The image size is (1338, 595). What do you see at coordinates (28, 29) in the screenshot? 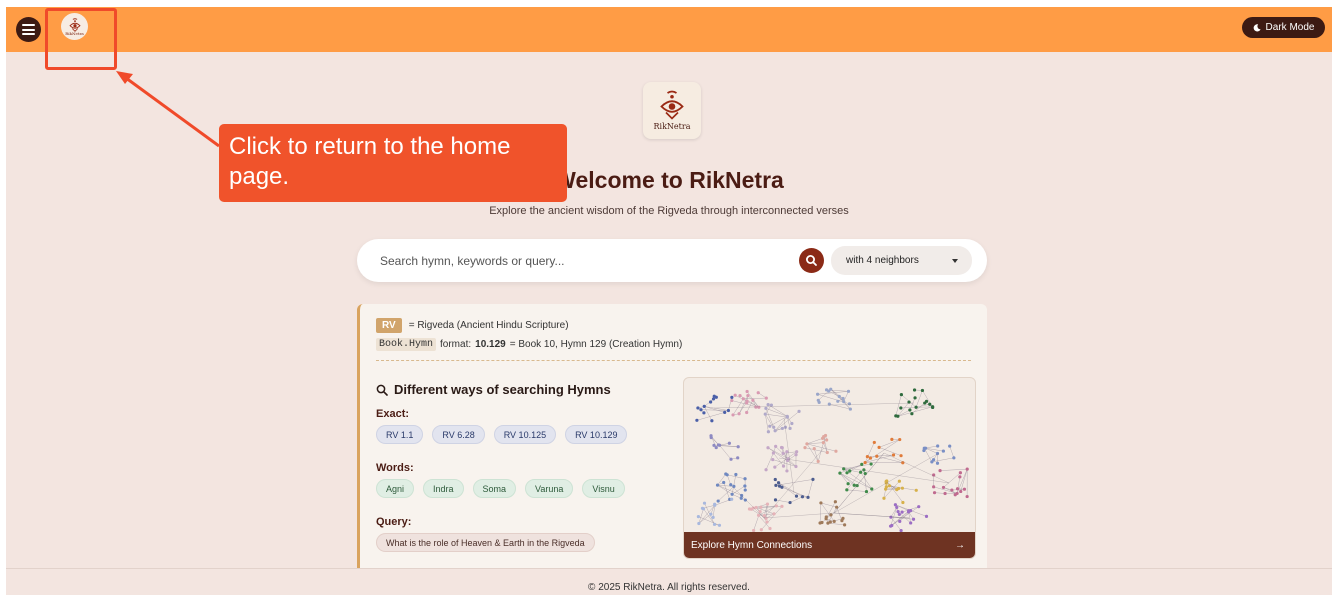
I see `hamburger-menu-button` at bounding box center [28, 29].